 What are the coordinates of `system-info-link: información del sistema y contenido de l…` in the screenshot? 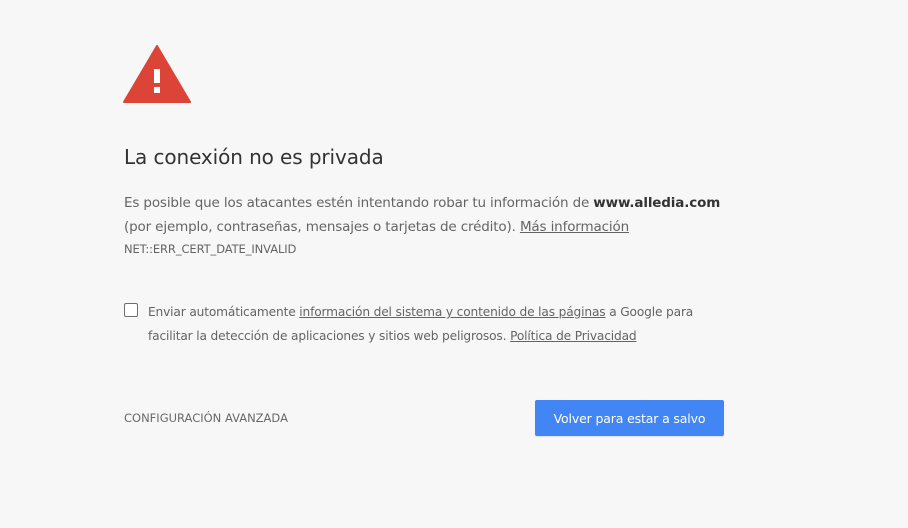 It's located at (452, 312).